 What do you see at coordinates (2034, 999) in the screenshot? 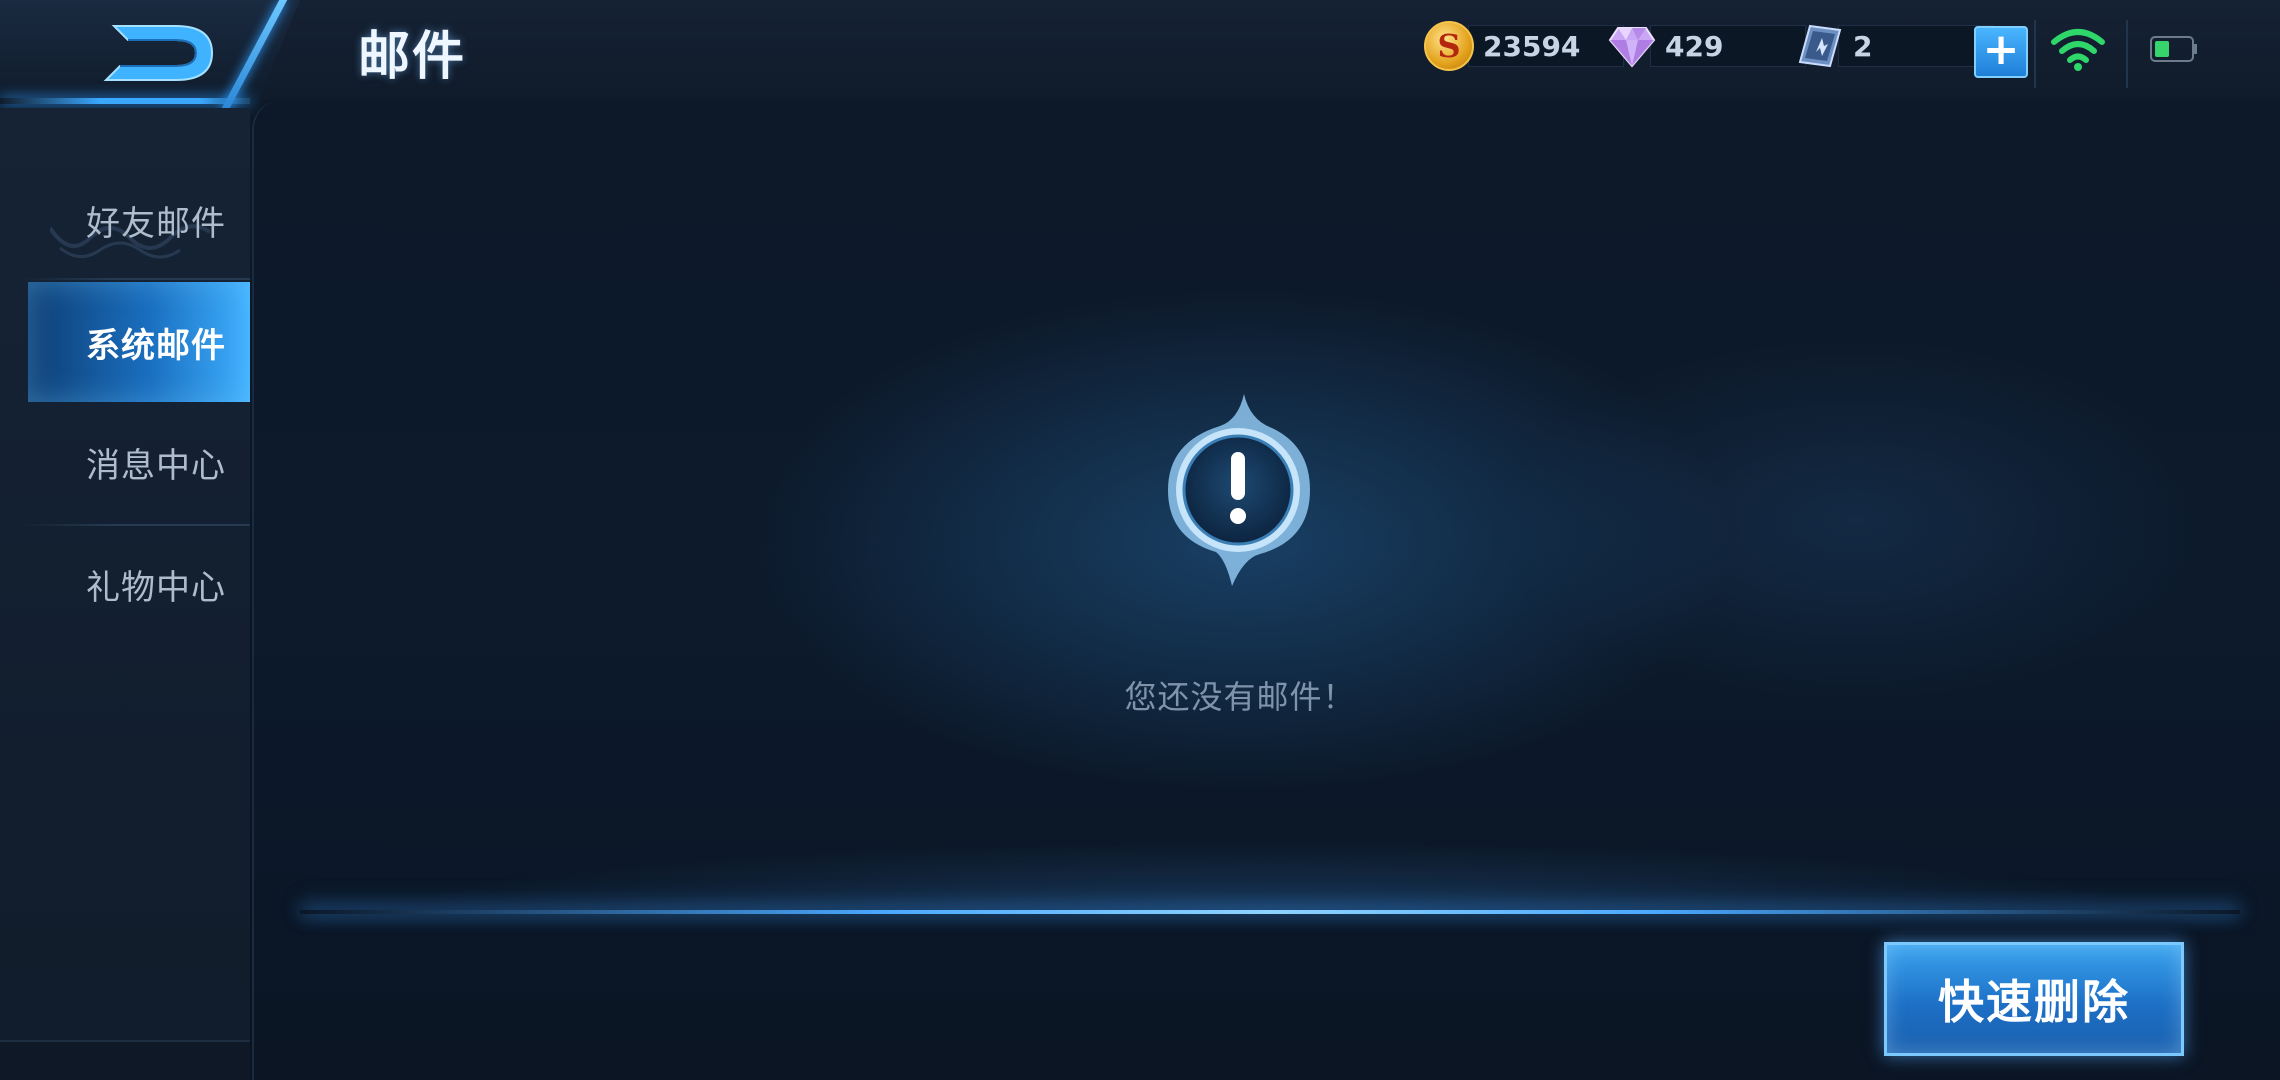
I see `quick-delete-button: 快速删除` at bounding box center [2034, 999].